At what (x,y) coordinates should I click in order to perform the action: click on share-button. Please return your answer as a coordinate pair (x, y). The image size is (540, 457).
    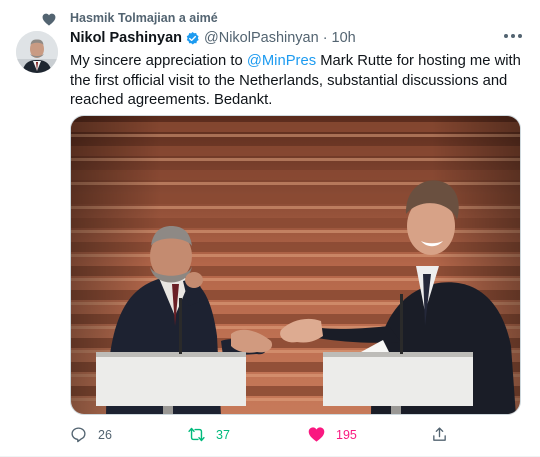
    Looking at the image, I should click on (439, 434).